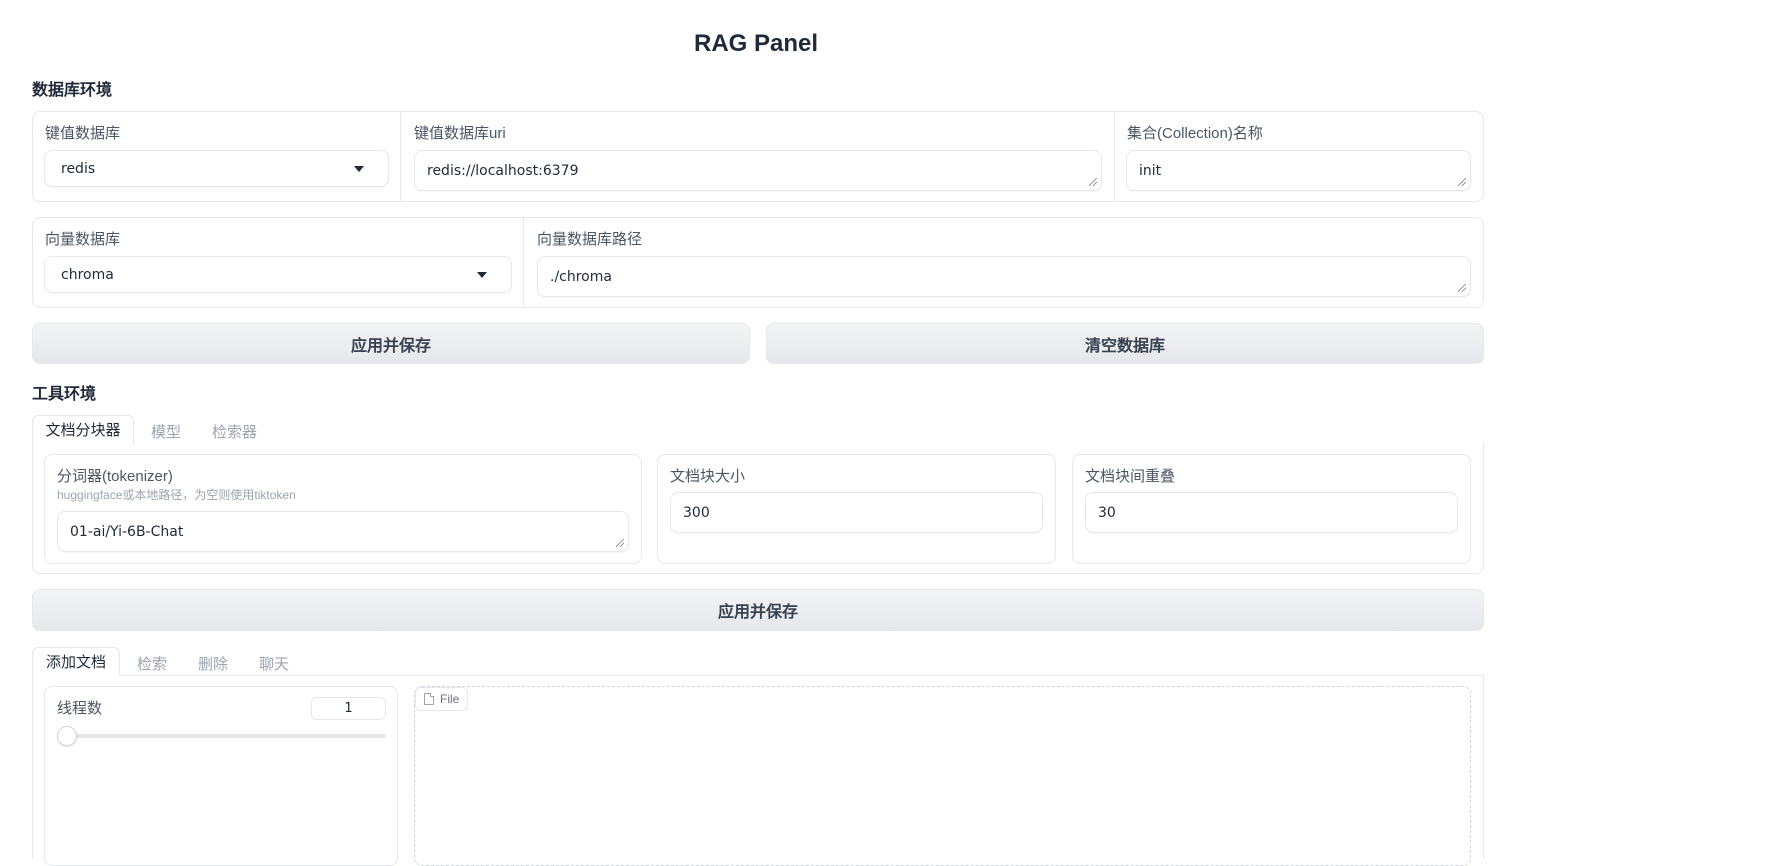 The width and height of the screenshot is (1774, 866). Describe the element at coordinates (696, 512) in the screenshot. I see `chunk-size-value: 300` at that location.